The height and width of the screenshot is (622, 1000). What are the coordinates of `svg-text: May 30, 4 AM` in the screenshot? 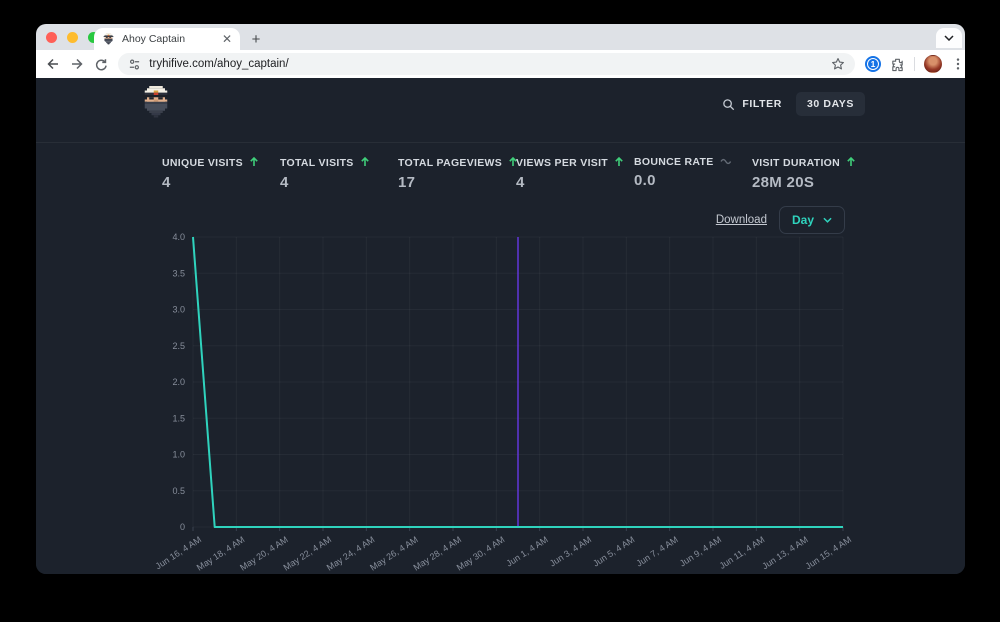 It's located at (481, 553).